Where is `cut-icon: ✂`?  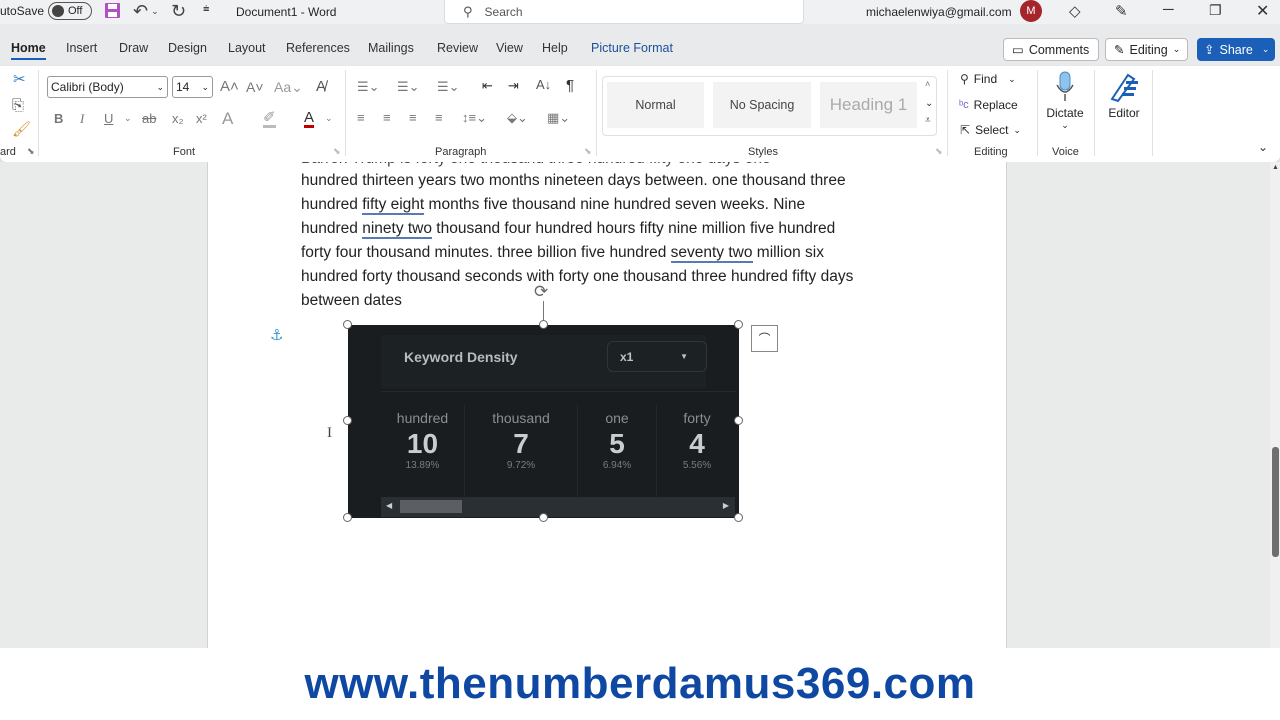
cut-icon: ✂ is located at coordinates (19, 79).